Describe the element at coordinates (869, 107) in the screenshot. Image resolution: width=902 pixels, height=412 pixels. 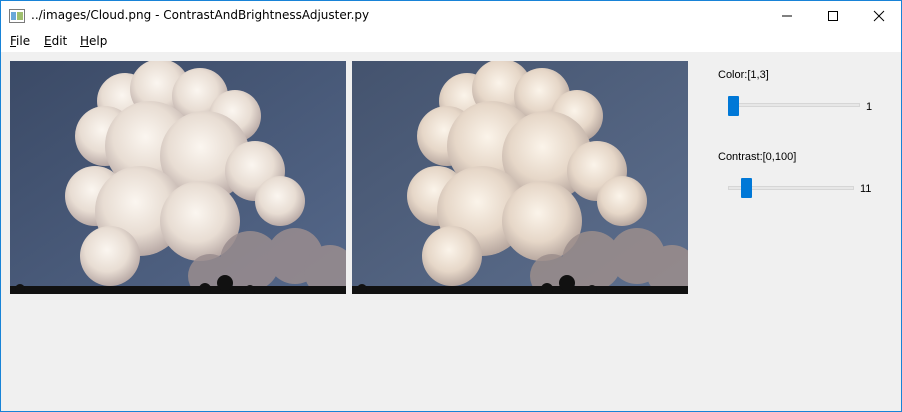
I see `color-value: 1` at that location.